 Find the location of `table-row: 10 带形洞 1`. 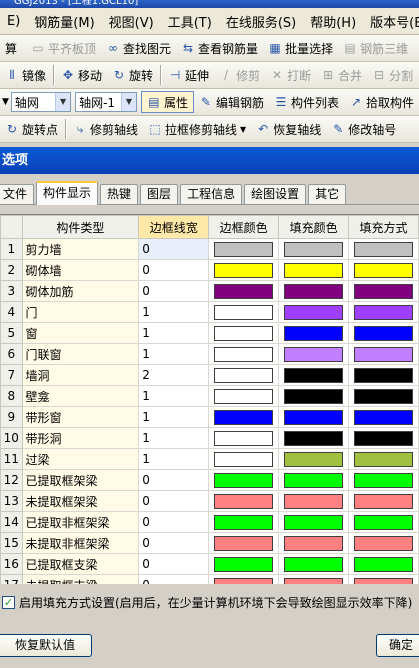

table-row: 10 带形洞 1 is located at coordinates (209, 438).